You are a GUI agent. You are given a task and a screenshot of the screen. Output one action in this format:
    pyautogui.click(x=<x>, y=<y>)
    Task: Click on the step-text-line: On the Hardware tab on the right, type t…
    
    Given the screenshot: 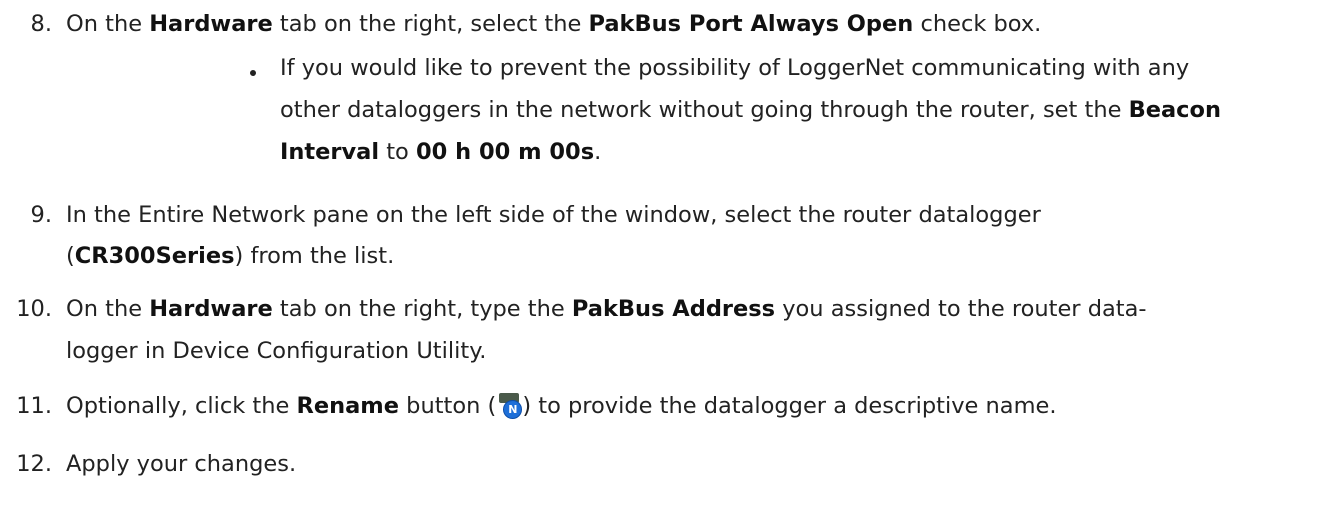 What is the action you would take?
    pyautogui.click(x=606, y=309)
    